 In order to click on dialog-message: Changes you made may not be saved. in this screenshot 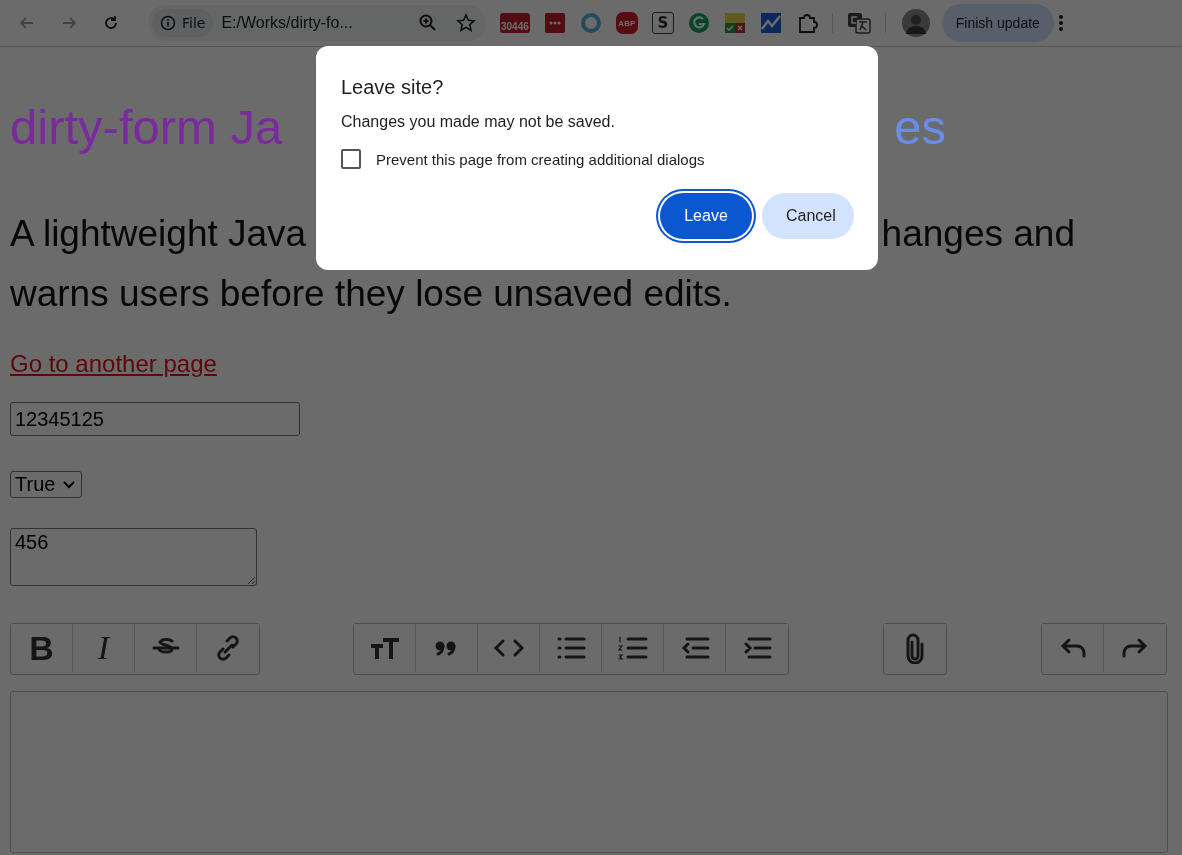, I will do `click(478, 122)`.